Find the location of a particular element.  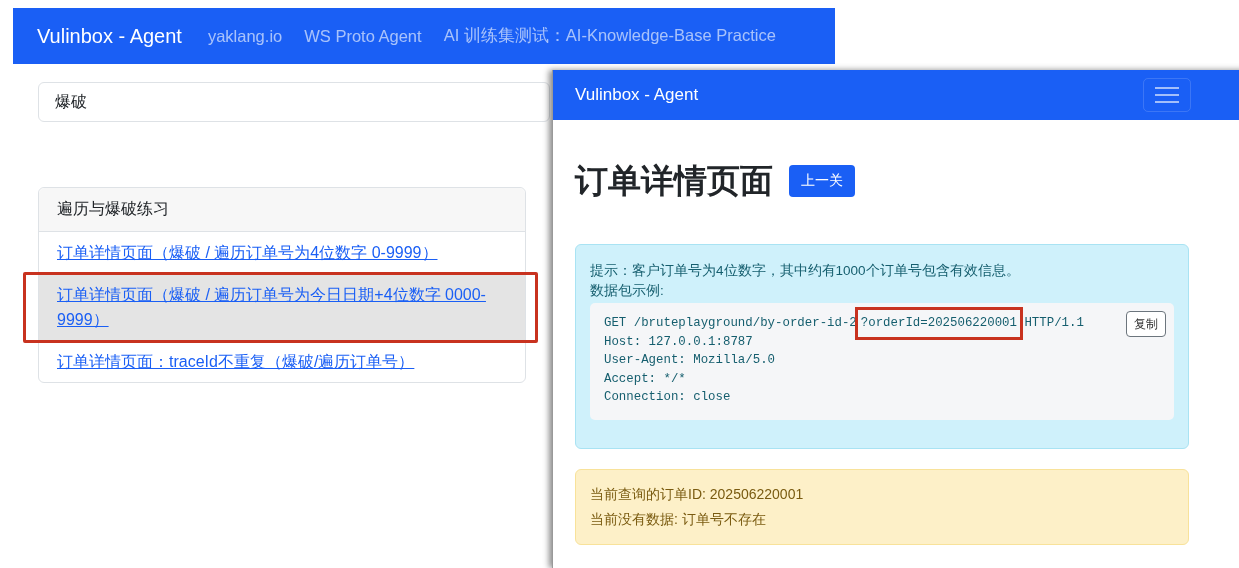

page-heading: 订单详情页面 is located at coordinates (674, 181).